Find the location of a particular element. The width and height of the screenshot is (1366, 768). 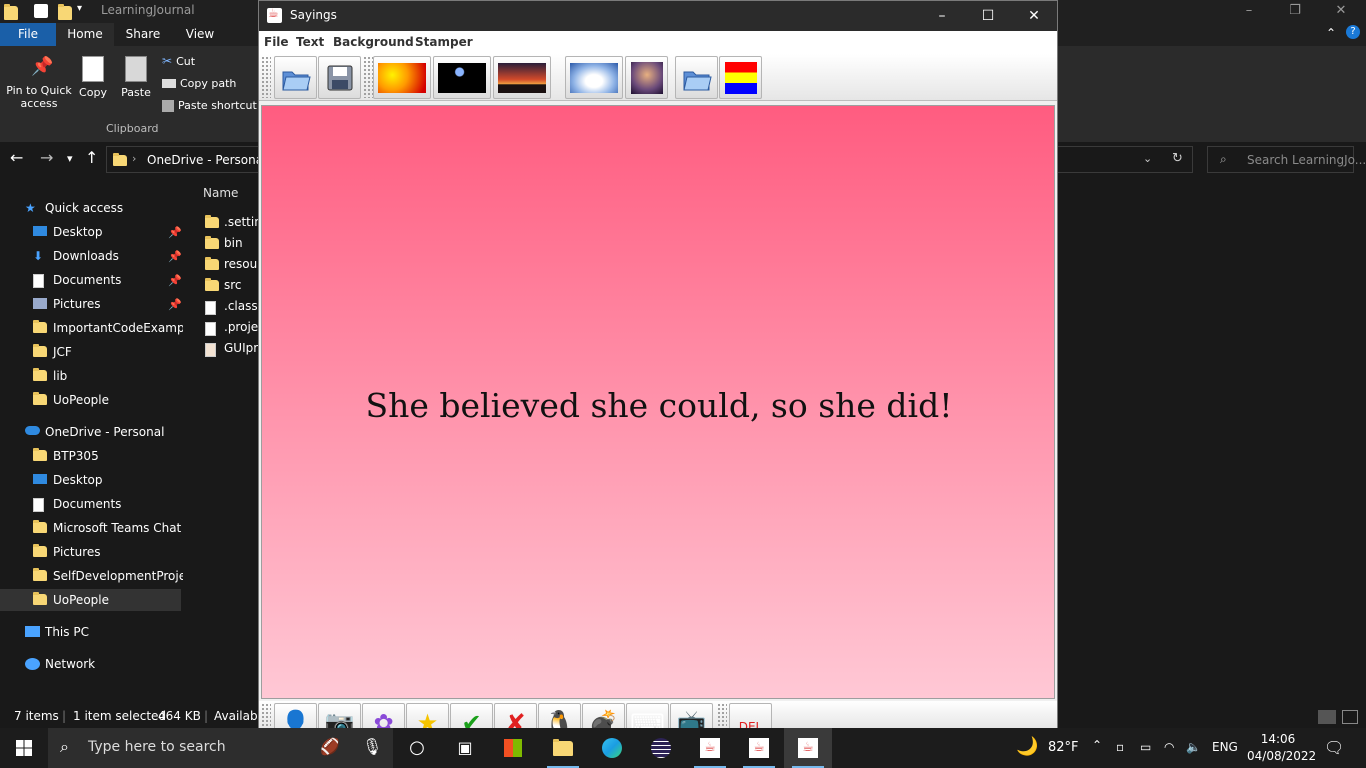

stamp-penguin-button: 🐧 is located at coordinates (559, 715).